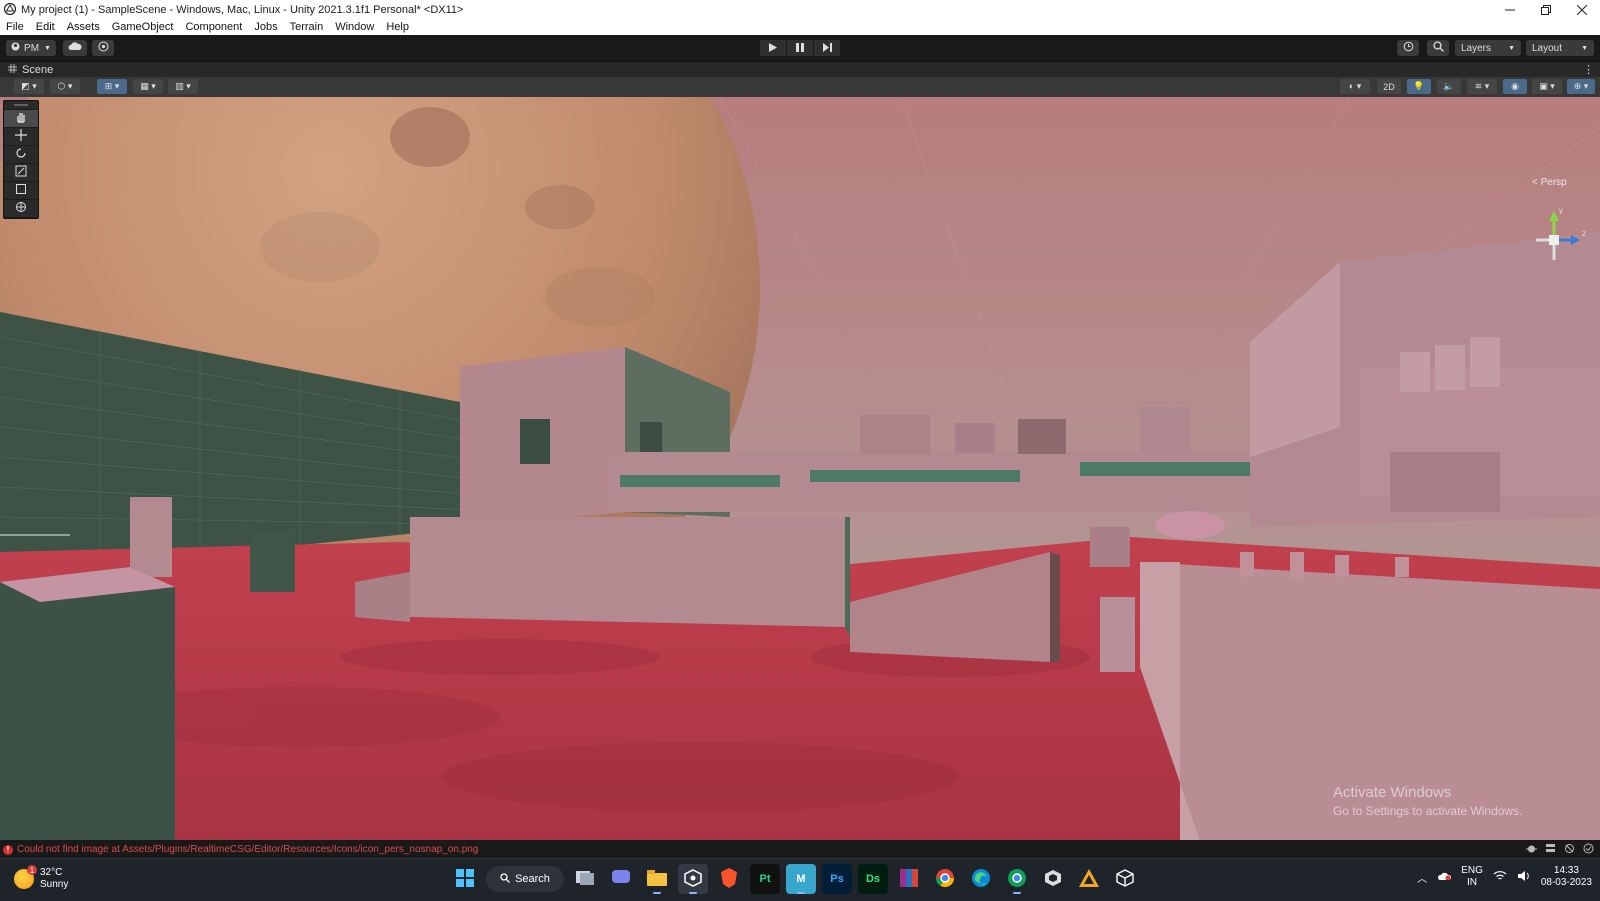  I want to click on scene-tab-label: Scene, so click(38, 69).